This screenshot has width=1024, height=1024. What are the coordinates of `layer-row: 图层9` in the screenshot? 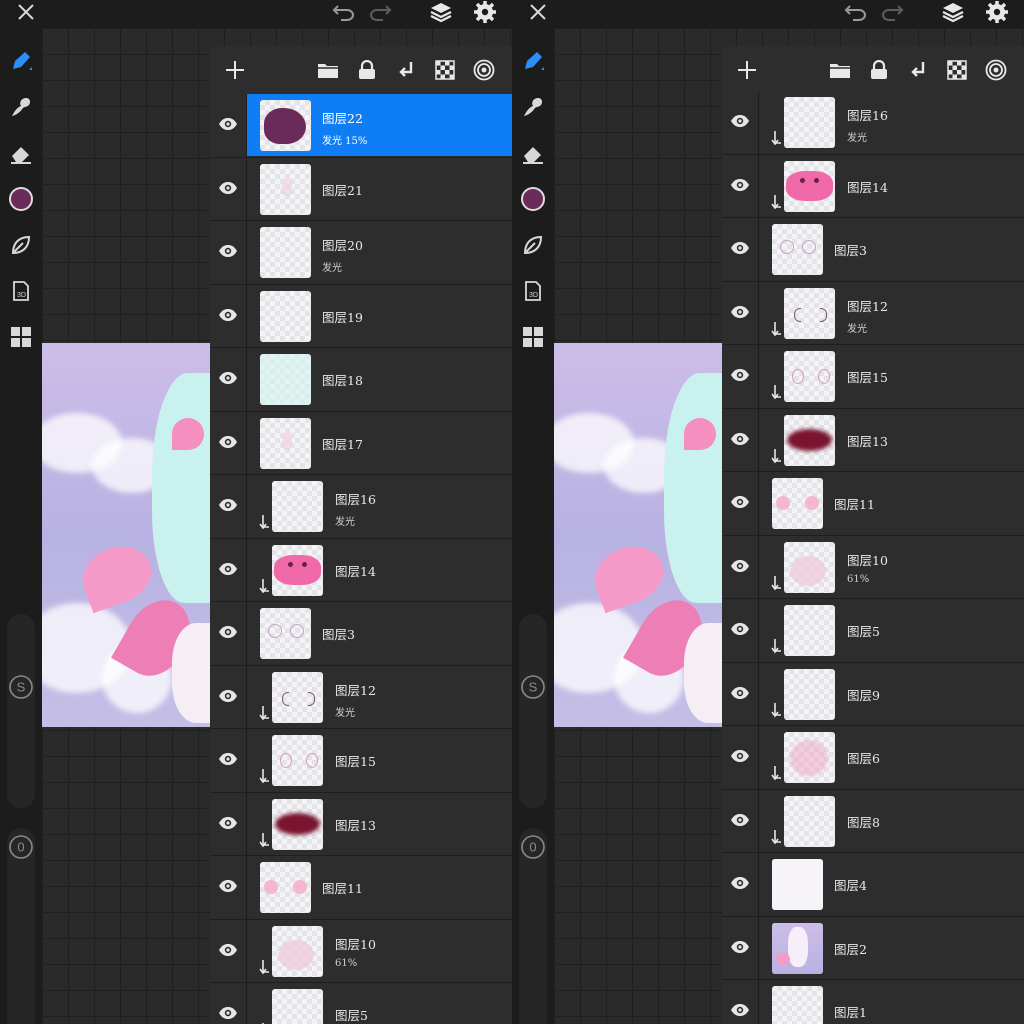 It's located at (873, 694).